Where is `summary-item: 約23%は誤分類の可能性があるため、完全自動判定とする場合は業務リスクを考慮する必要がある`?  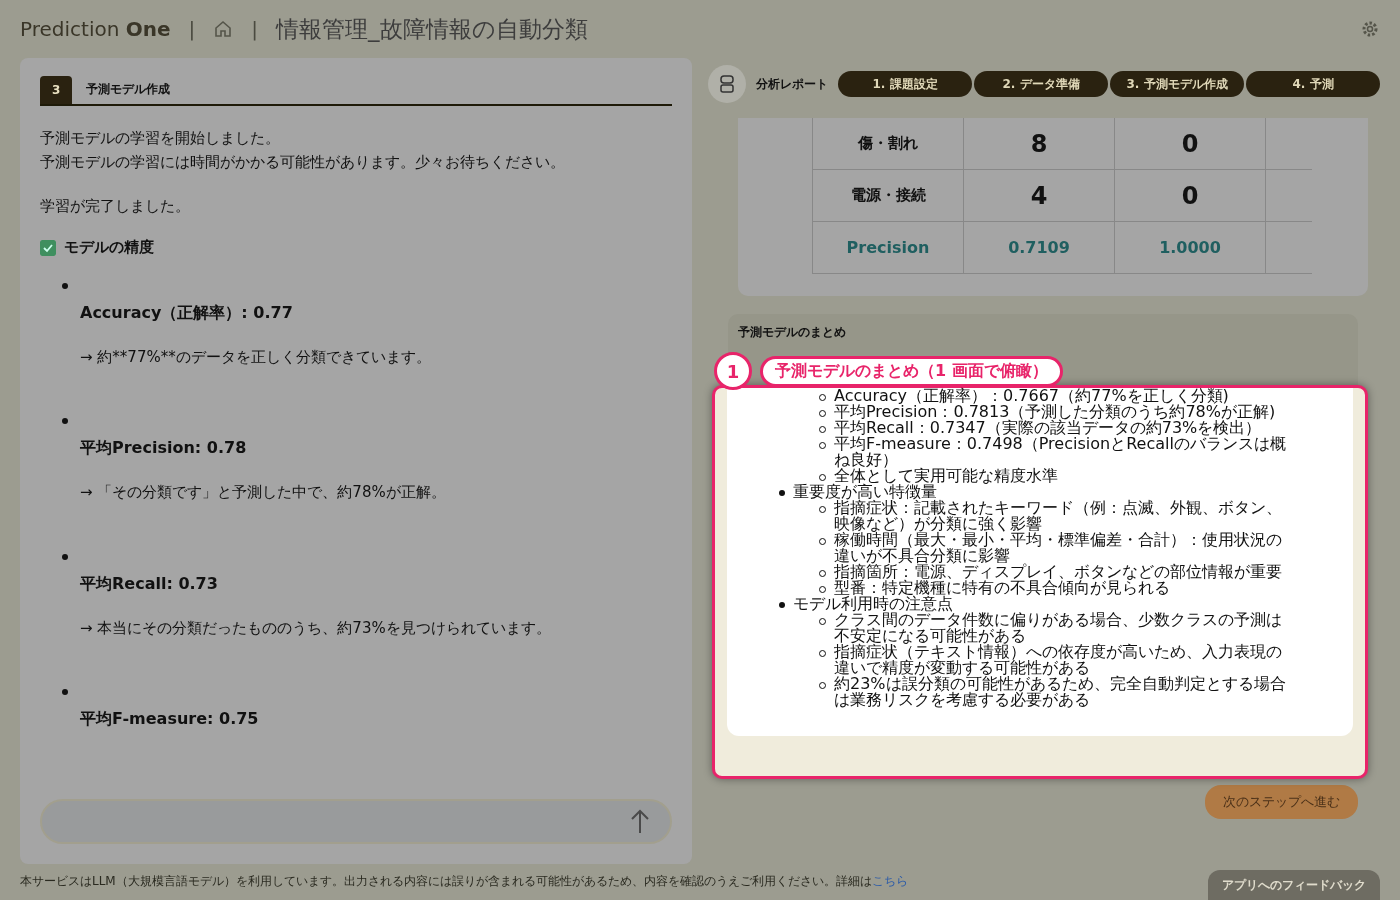
summary-item: 約23%は誤分類の可能性があるため、完全自動判定とする場合は業務リスクを考慮する必要がある is located at coordinates (1060, 692).